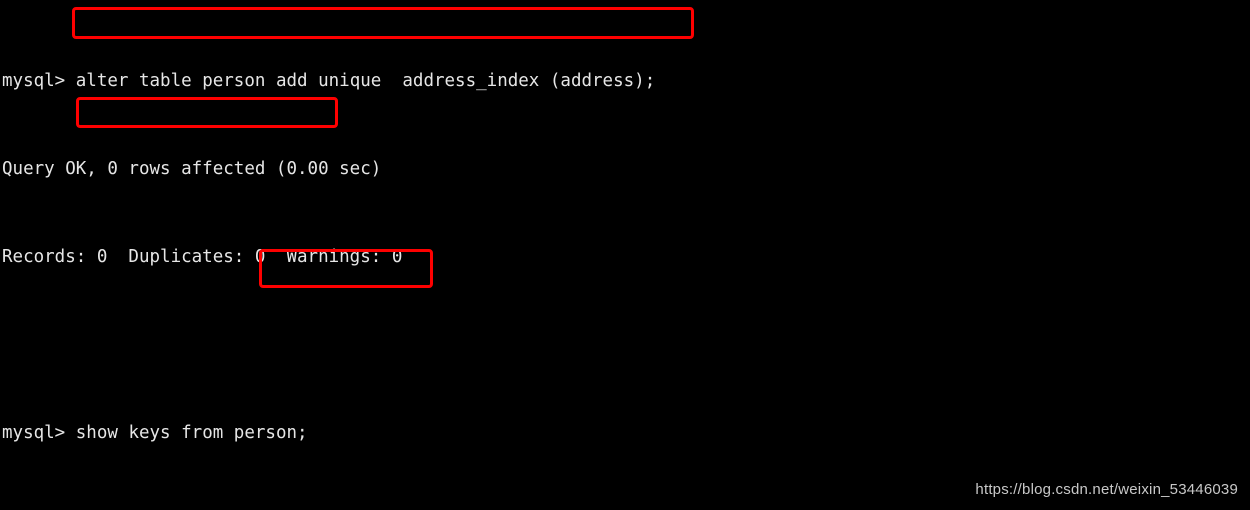  I want to click on watermark-url: https://blog.csdn.net/weixin_53446039, so click(1106, 489).